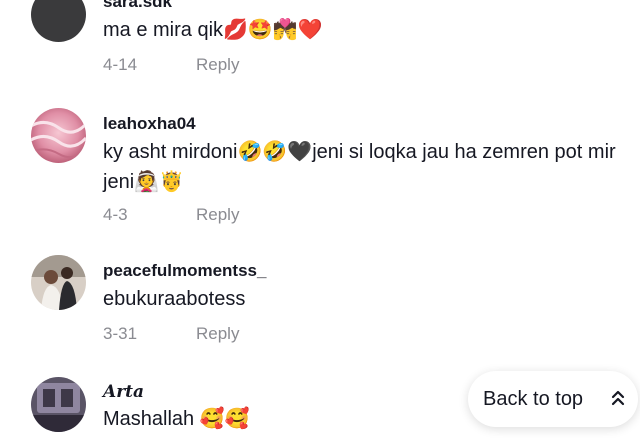  Describe the element at coordinates (149, 124) in the screenshot. I see `comment-username: leahoxha04` at that location.